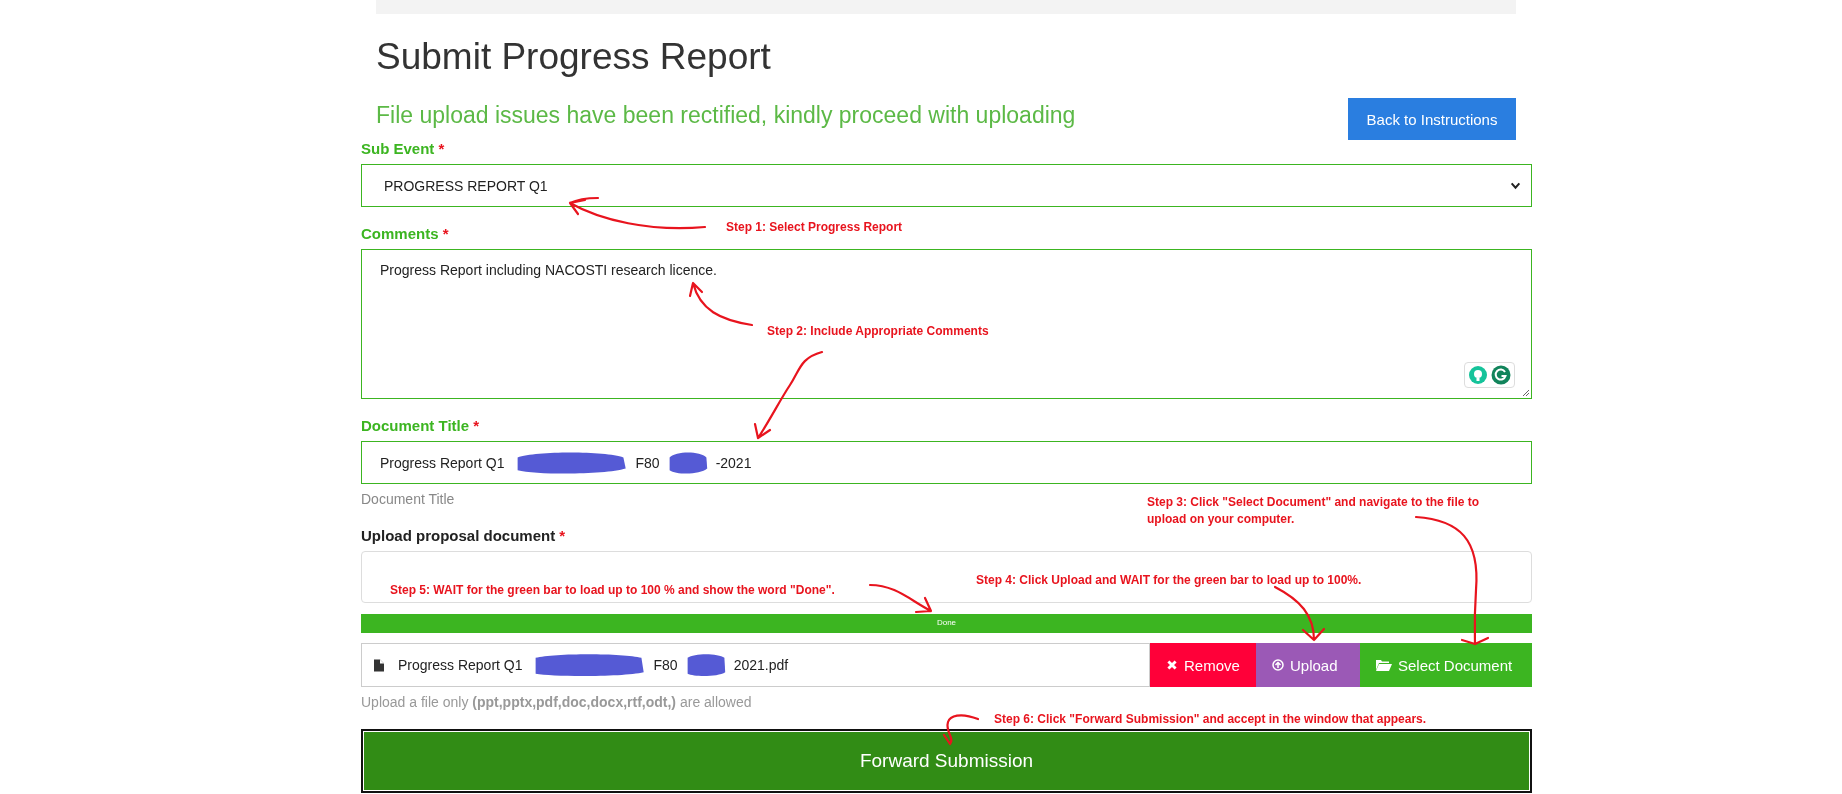 This screenshot has height=794, width=1842. What do you see at coordinates (466, 185) in the screenshot?
I see `dropdown-value: PROGRESS REPORT Q1` at bounding box center [466, 185].